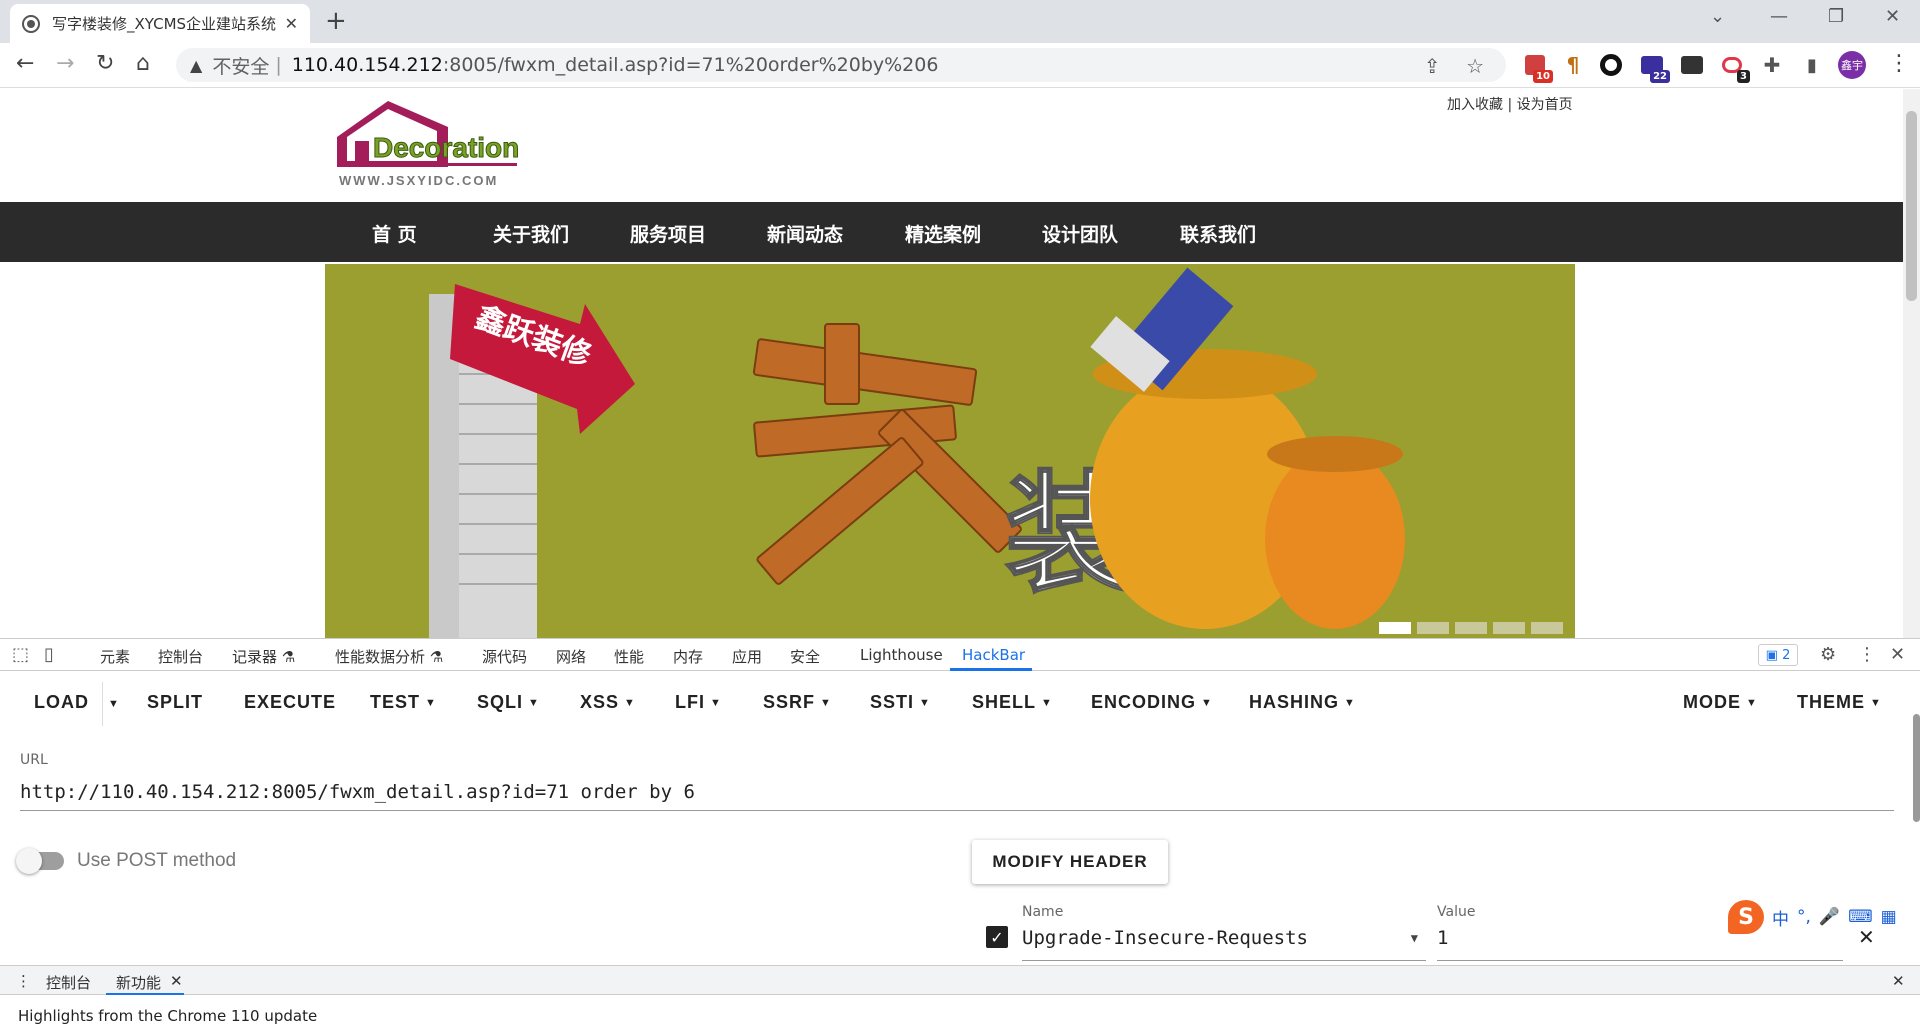  What do you see at coordinates (1778, 655) in the screenshot?
I see `issues-badge: ▣ 2` at bounding box center [1778, 655].